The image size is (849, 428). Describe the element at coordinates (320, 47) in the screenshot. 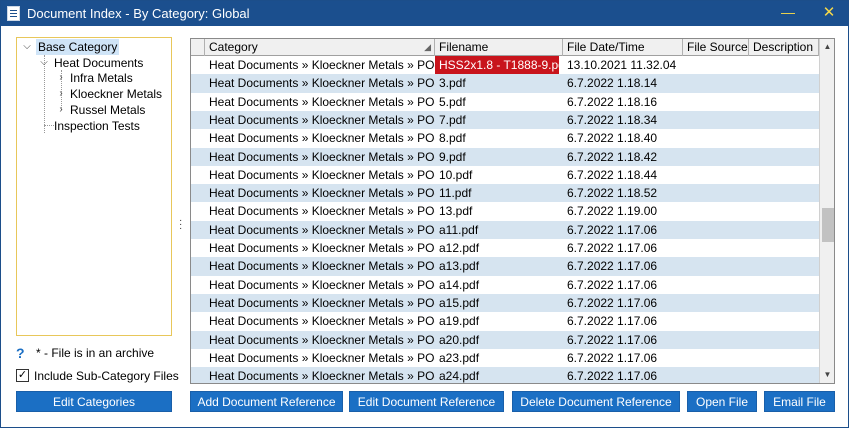

I see `column-header-category: Category ◢` at that location.